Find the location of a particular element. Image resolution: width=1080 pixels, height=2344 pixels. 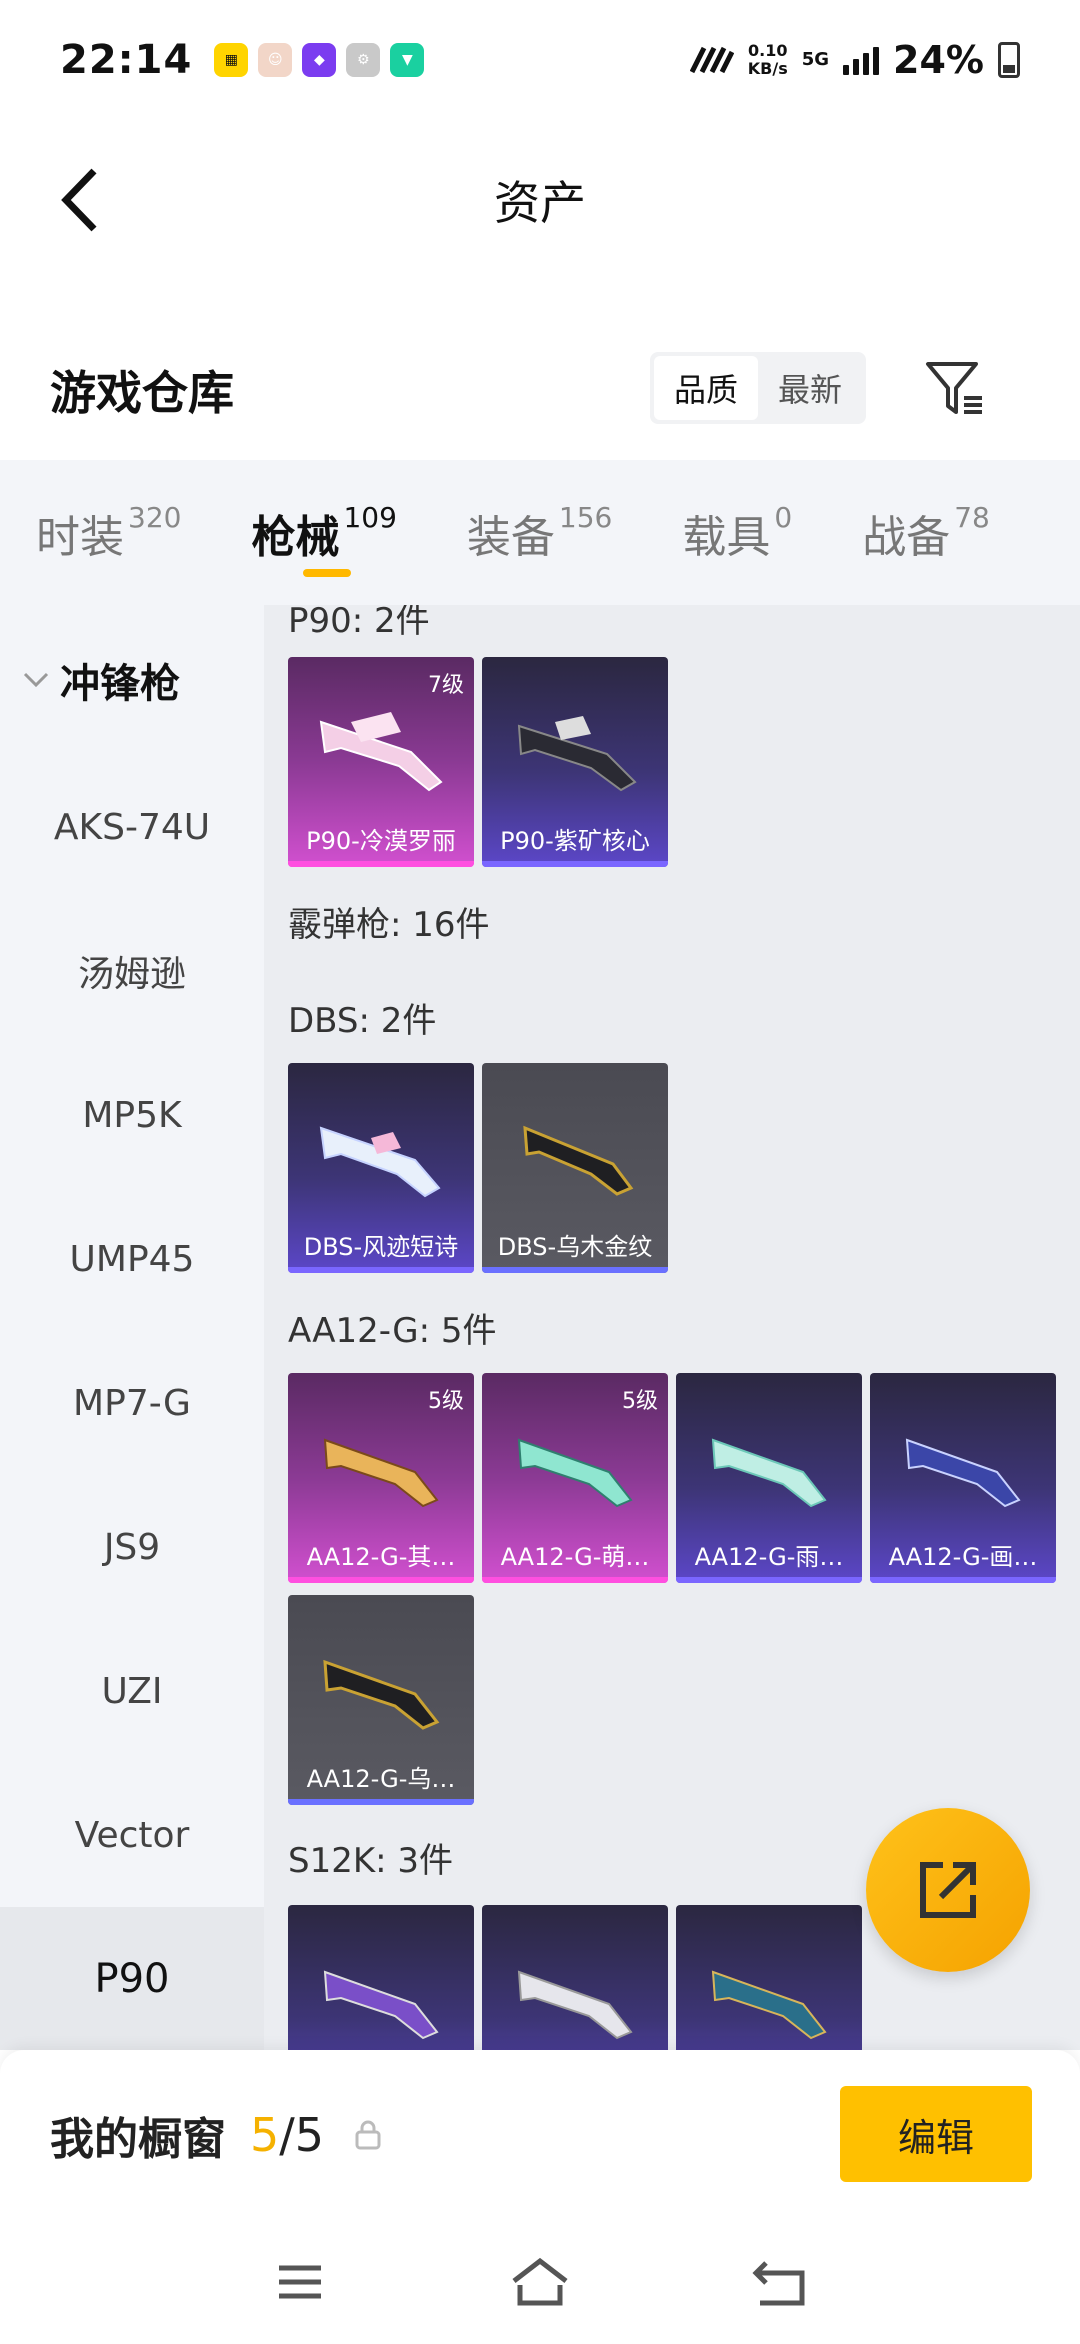

sidebar-item-thompson: 汤姆逊 is located at coordinates (132, 971).